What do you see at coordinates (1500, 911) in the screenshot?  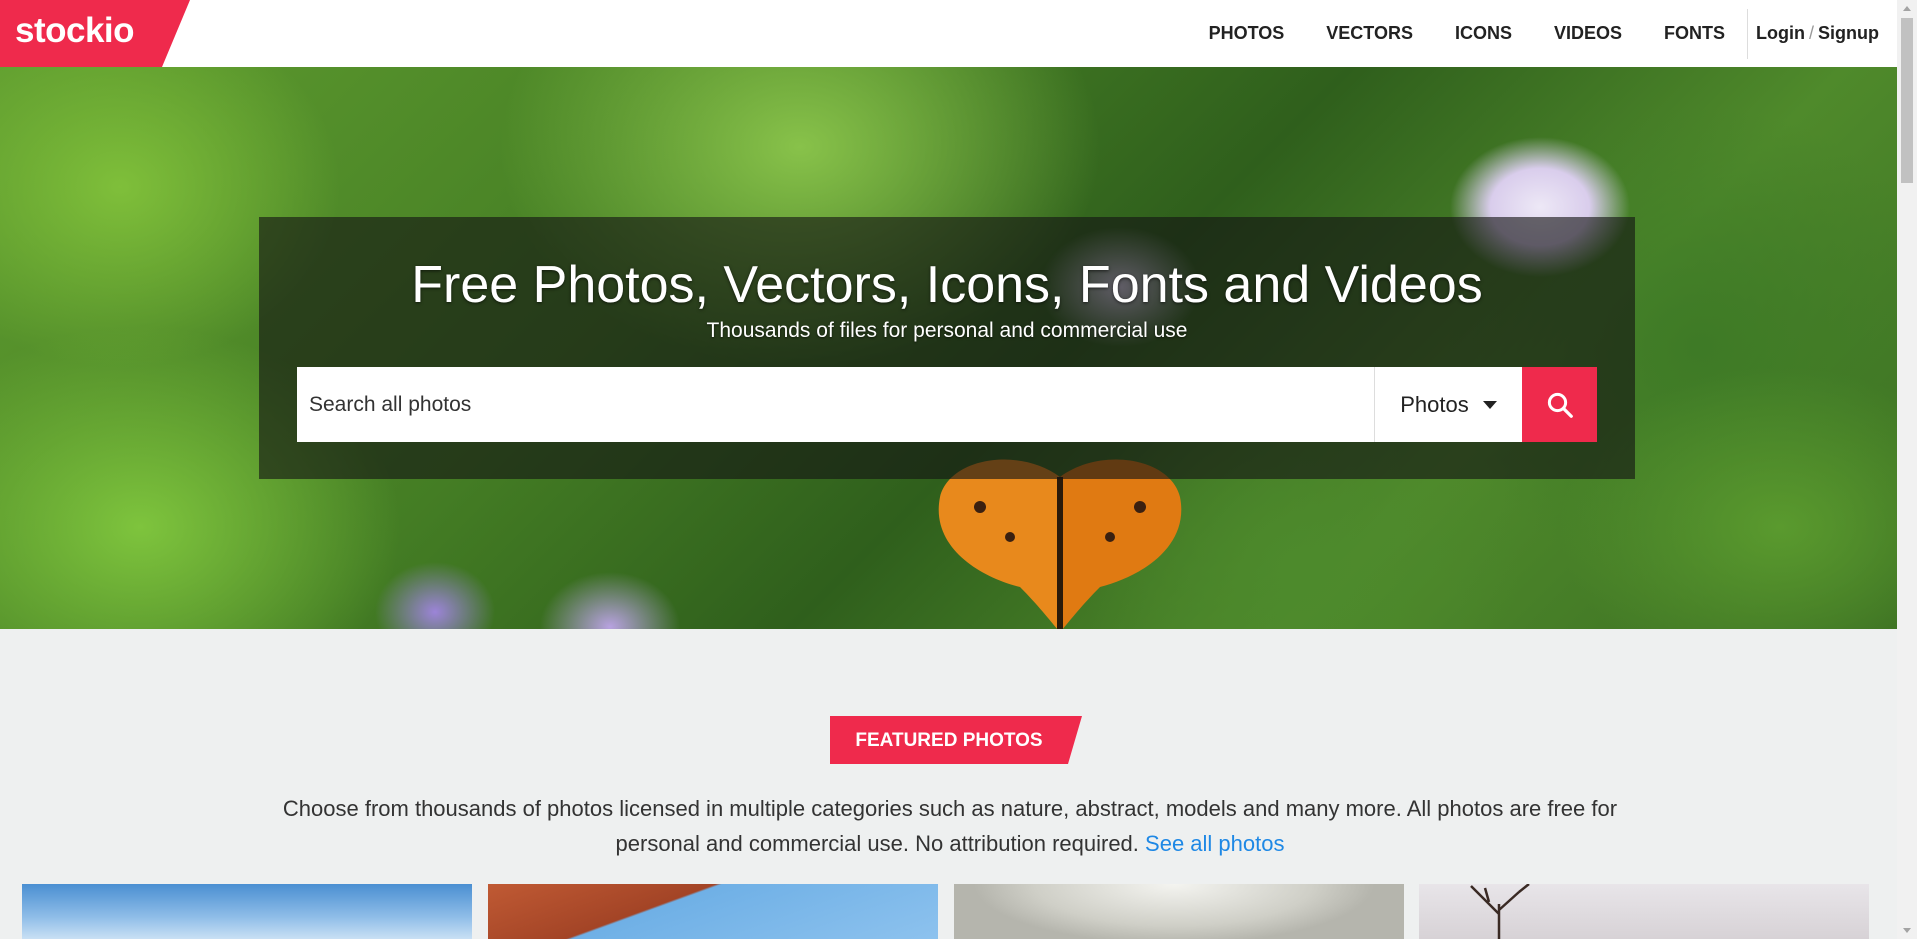 I see `tree-silhouette` at bounding box center [1500, 911].